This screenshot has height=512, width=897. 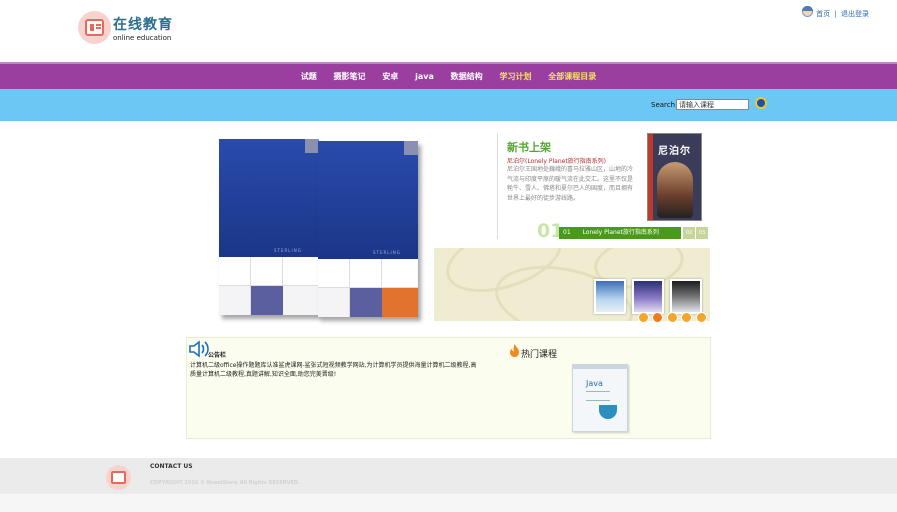 What do you see at coordinates (572, 76) in the screenshot?
I see `nav-item-all-courses: 全部课程目录` at bounding box center [572, 76].